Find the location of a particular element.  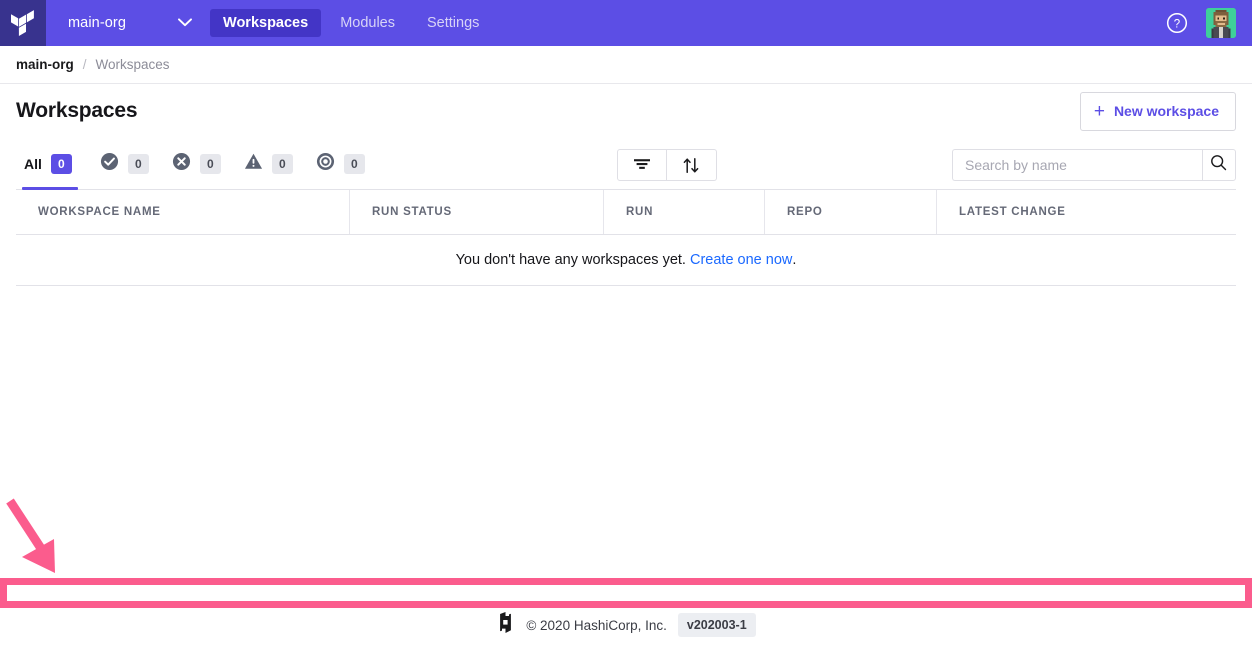

chevron-down-icon is located at coordinates (185, 23).